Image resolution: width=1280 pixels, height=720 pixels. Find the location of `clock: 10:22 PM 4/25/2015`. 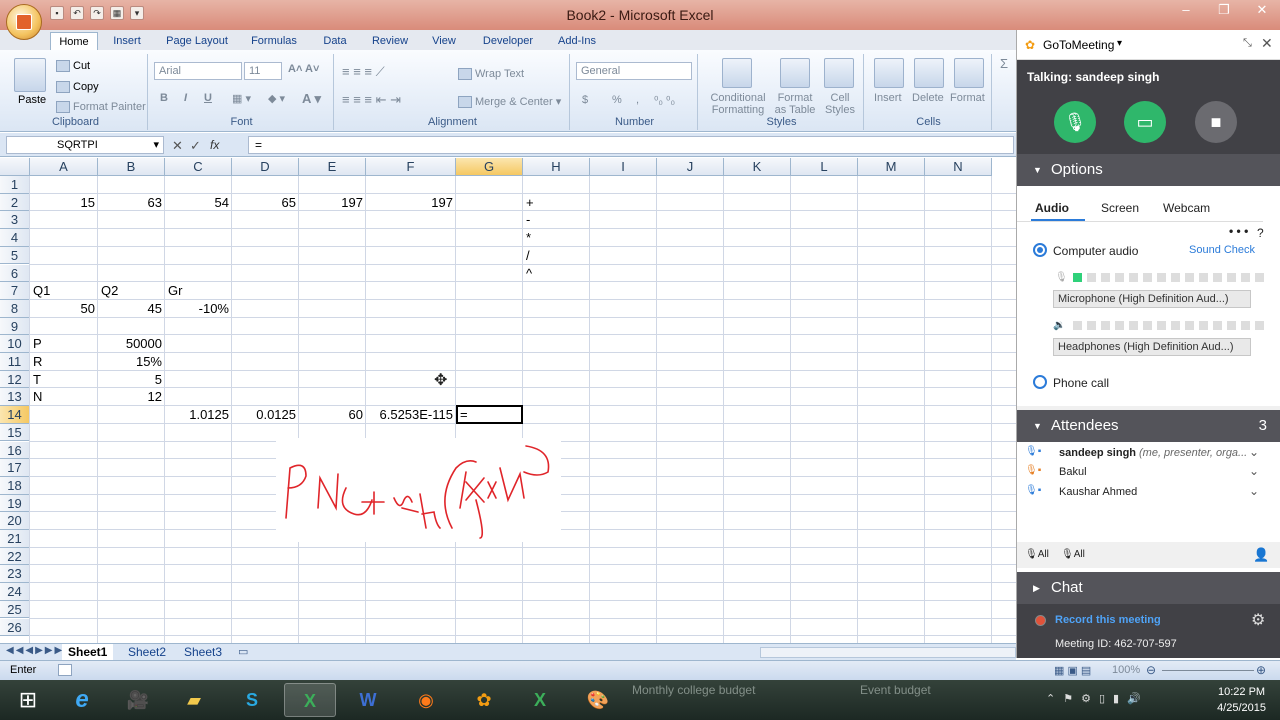

clock: 10:22 PM 4/25/2015 is located at coordinates (1241, 700).